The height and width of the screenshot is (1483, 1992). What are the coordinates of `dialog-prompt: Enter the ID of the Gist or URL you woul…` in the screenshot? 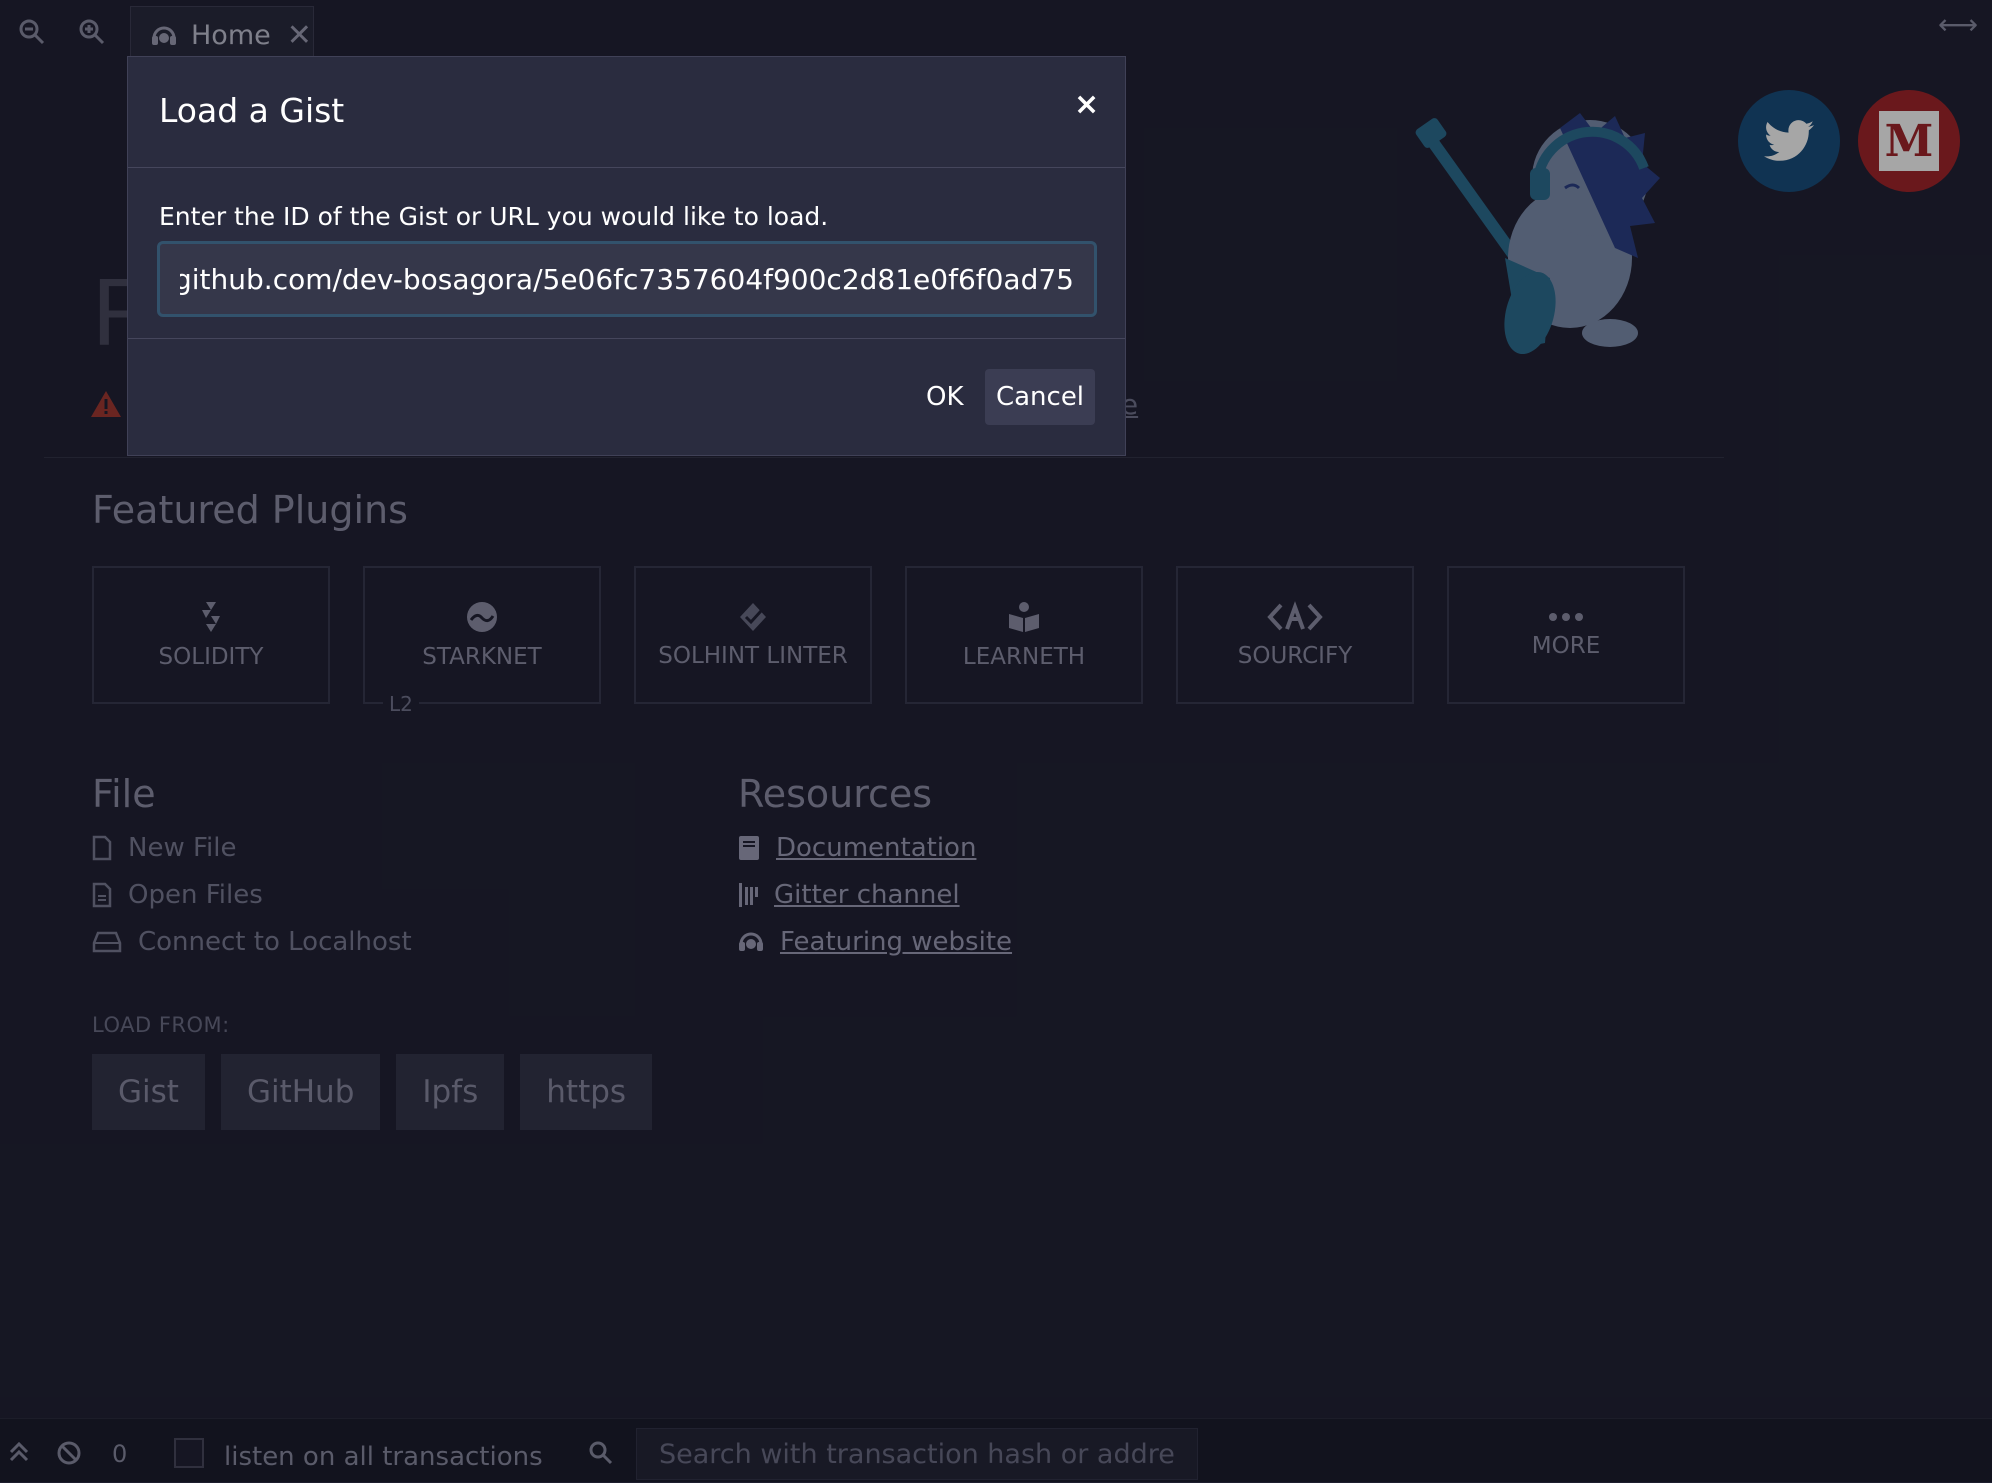 It's located at (494, 216).